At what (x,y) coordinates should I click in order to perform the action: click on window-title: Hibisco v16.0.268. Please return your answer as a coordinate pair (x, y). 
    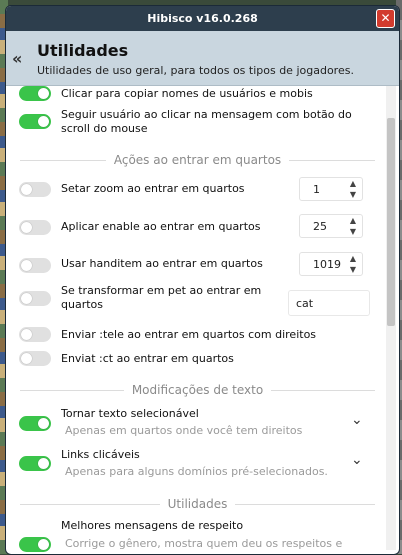
    Looking at the image, I should click on (202, 18).